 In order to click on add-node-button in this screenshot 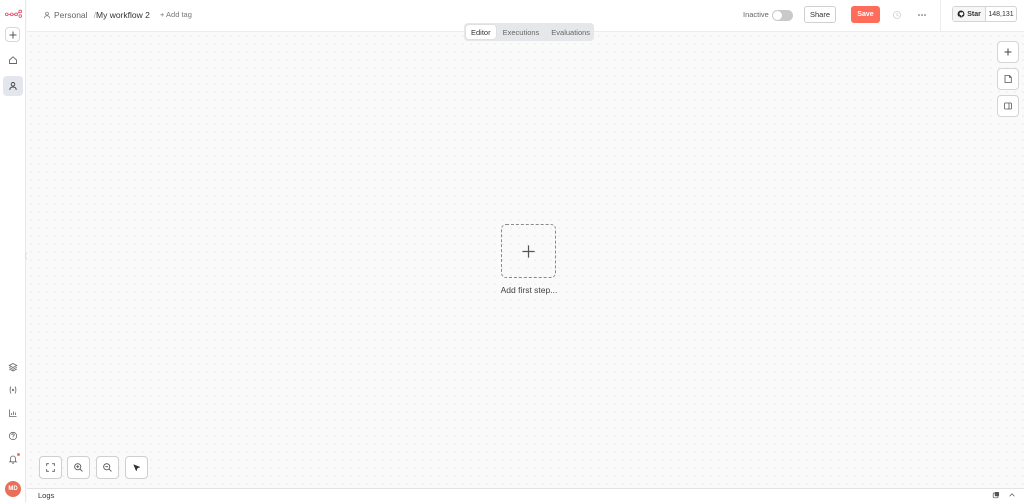, I will do `click(1008, 52)`.